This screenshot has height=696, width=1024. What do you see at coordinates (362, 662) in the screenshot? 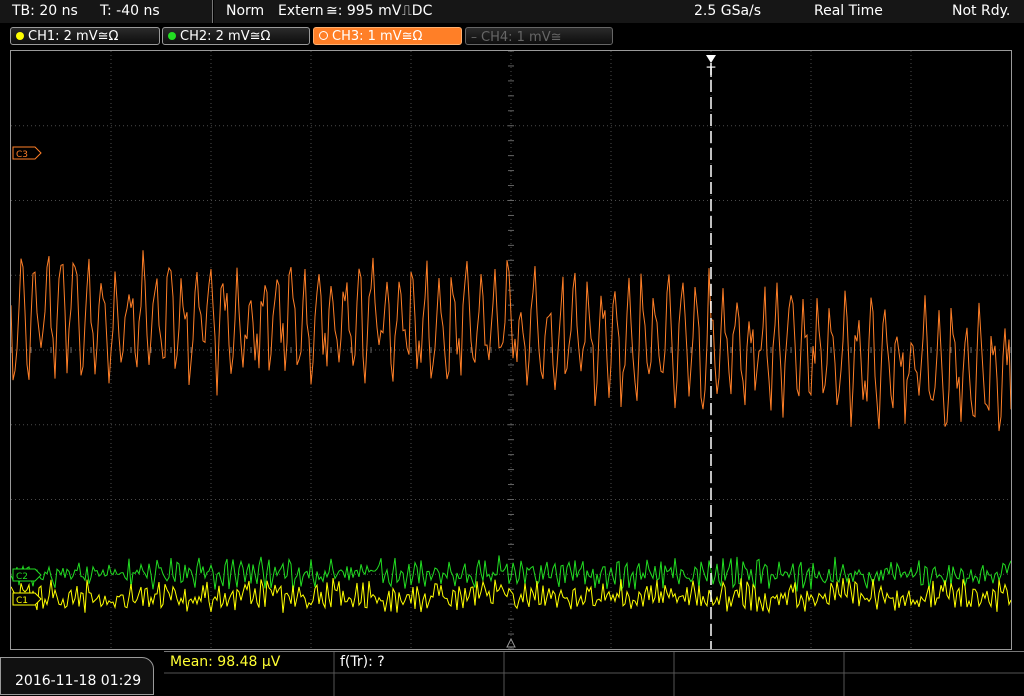
I see `frequency-measurement: f(Tr): ?` at bounding box center [362, 662].